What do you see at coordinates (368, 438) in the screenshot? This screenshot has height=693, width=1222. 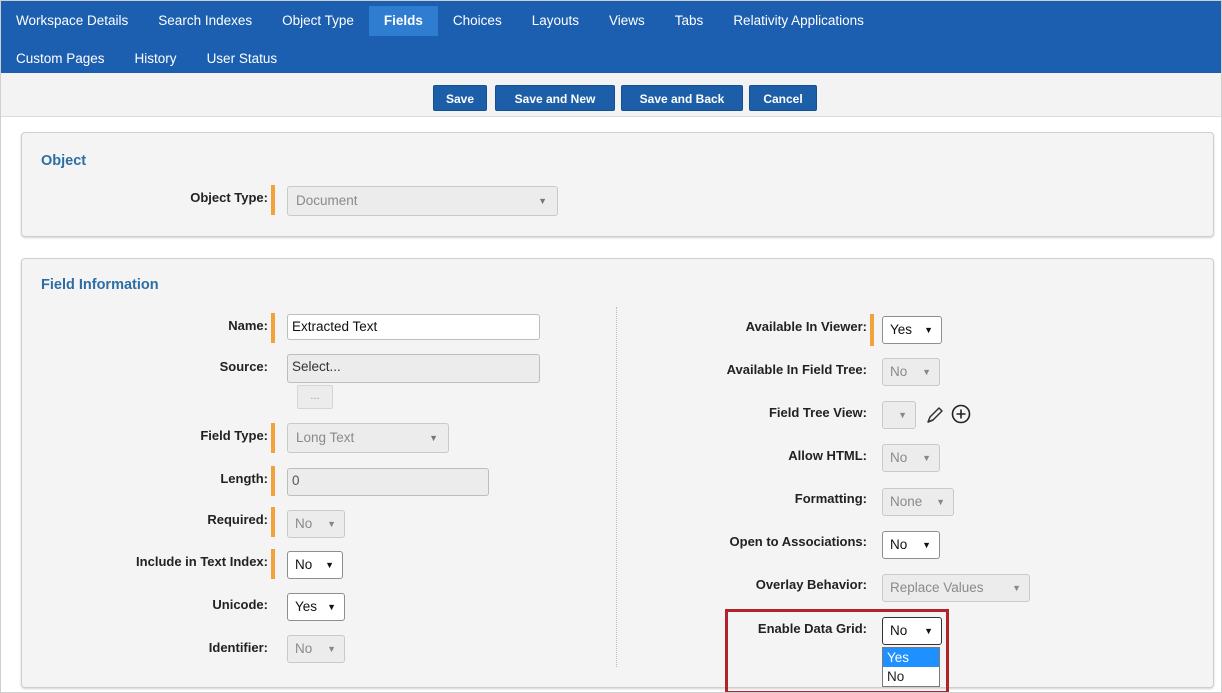 I see `field-type-select: Long Text ▼` at bounding box center [368, 438].